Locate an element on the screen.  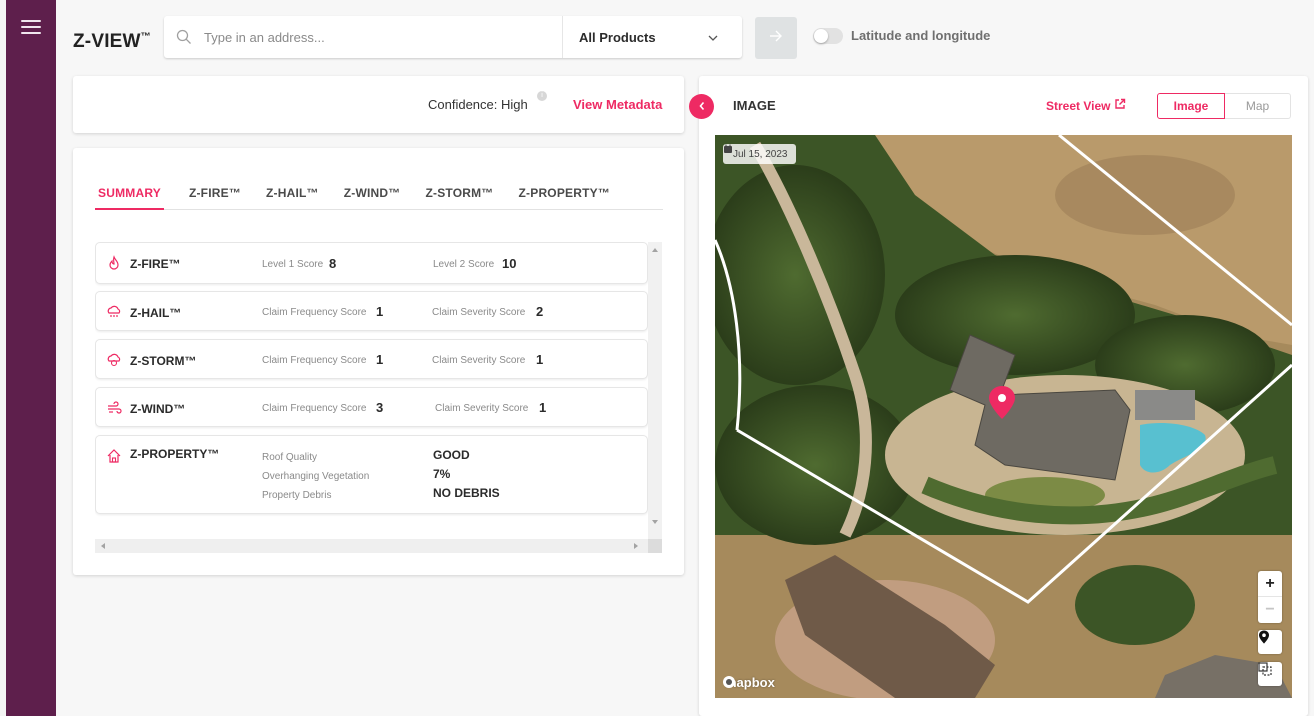
score-card-z-fire: Z-FIRE™ Level 1 Score 8 Level 2 Score 10 is located at coordinates (371, 263).